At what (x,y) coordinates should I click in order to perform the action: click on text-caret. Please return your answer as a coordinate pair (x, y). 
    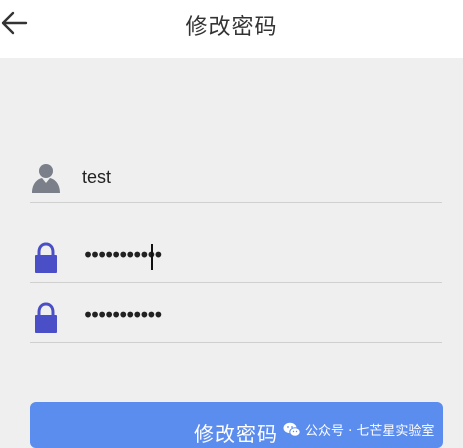
    Looking at the image, I should click on (152, 257).